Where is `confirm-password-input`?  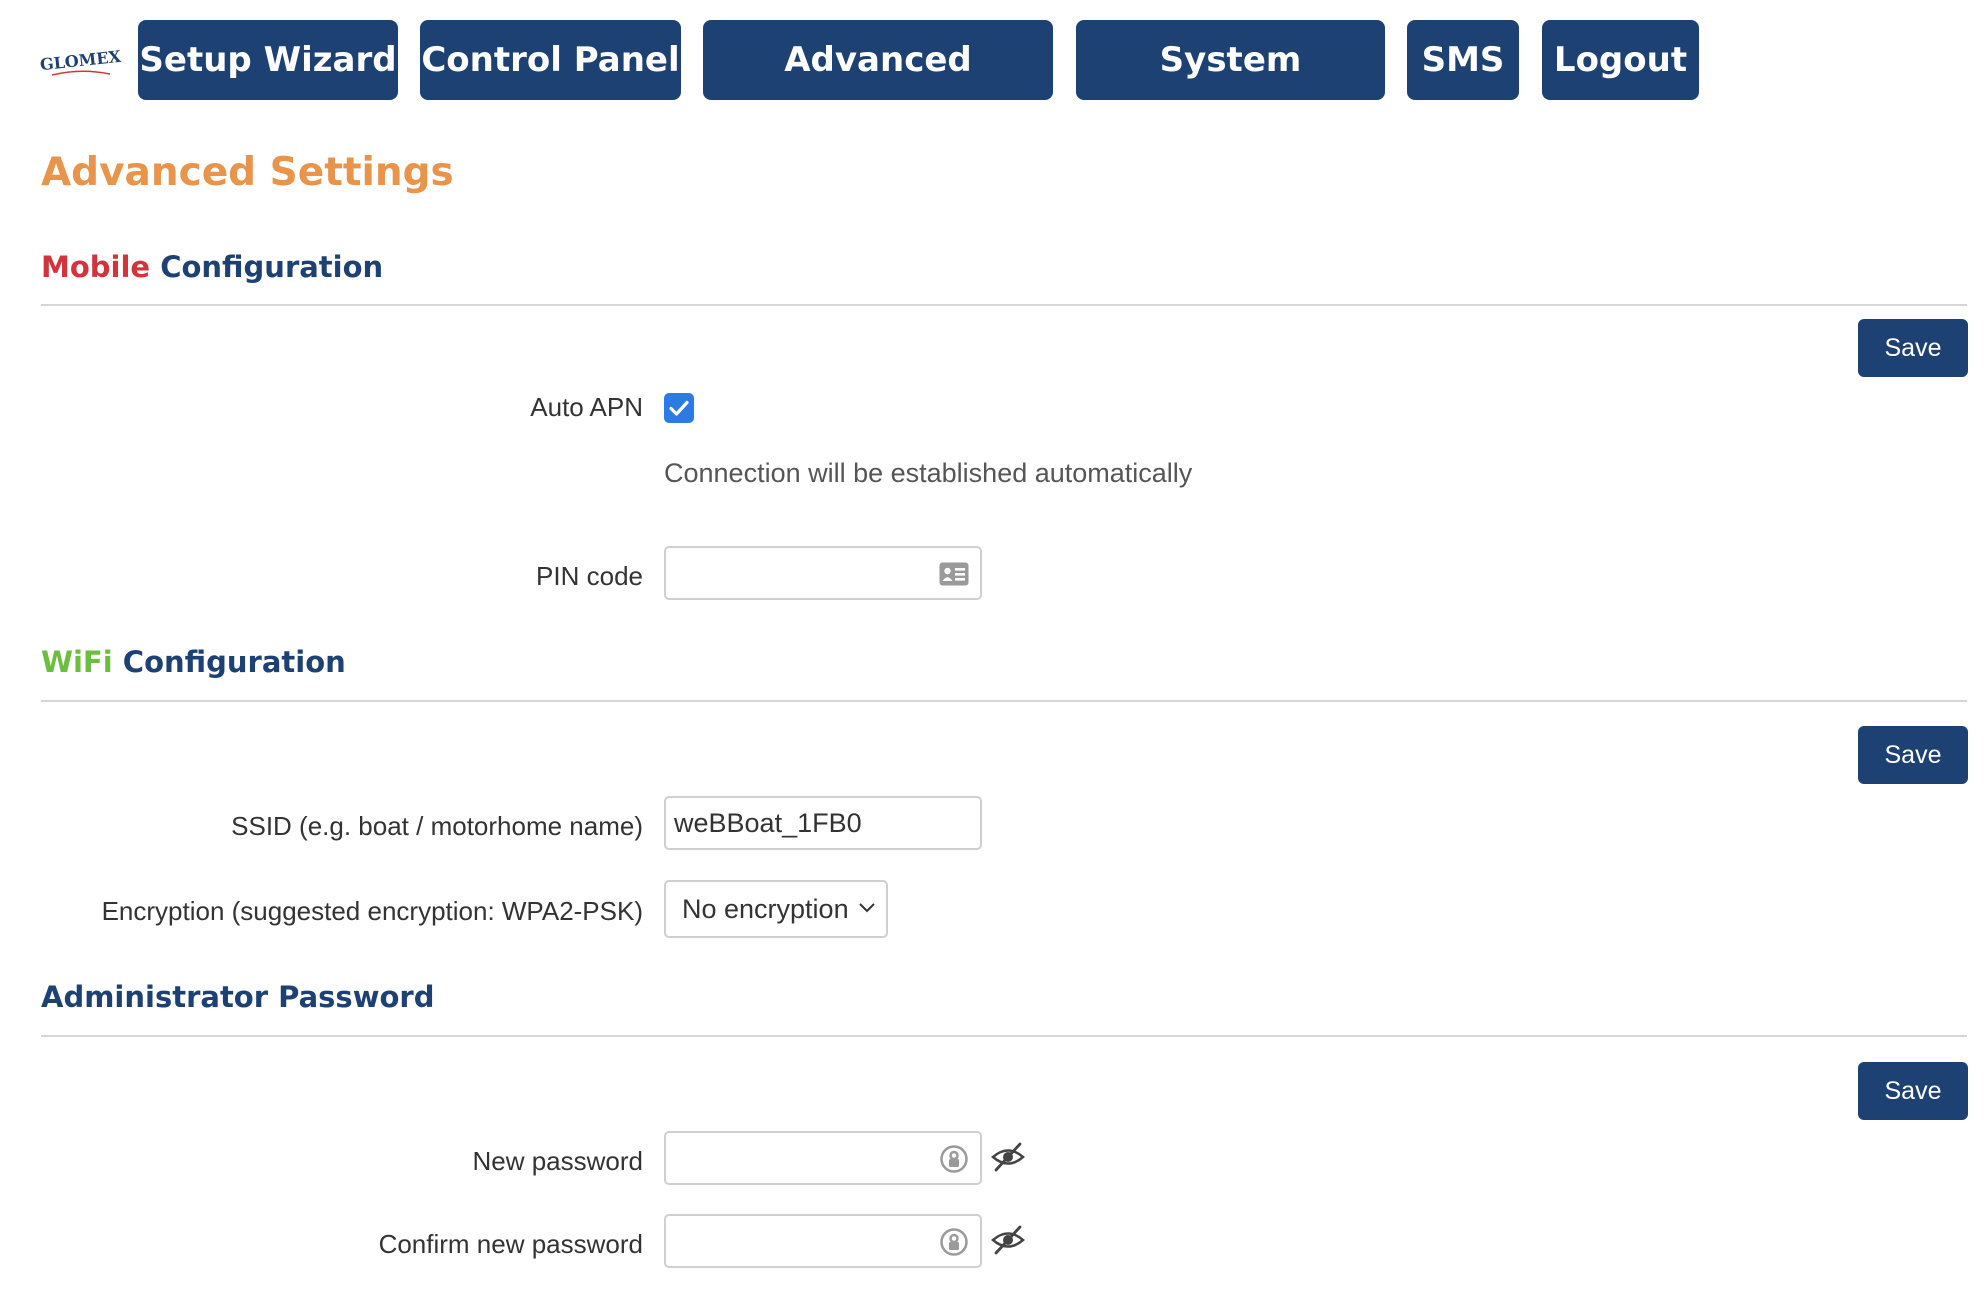 confirm-password-input is located at coordinates (794, 1241).